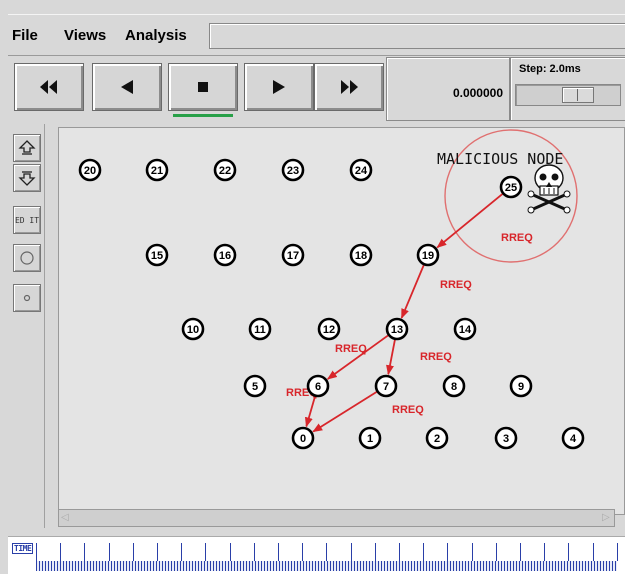  I want to click on node-label: 2, so click(437, 439).